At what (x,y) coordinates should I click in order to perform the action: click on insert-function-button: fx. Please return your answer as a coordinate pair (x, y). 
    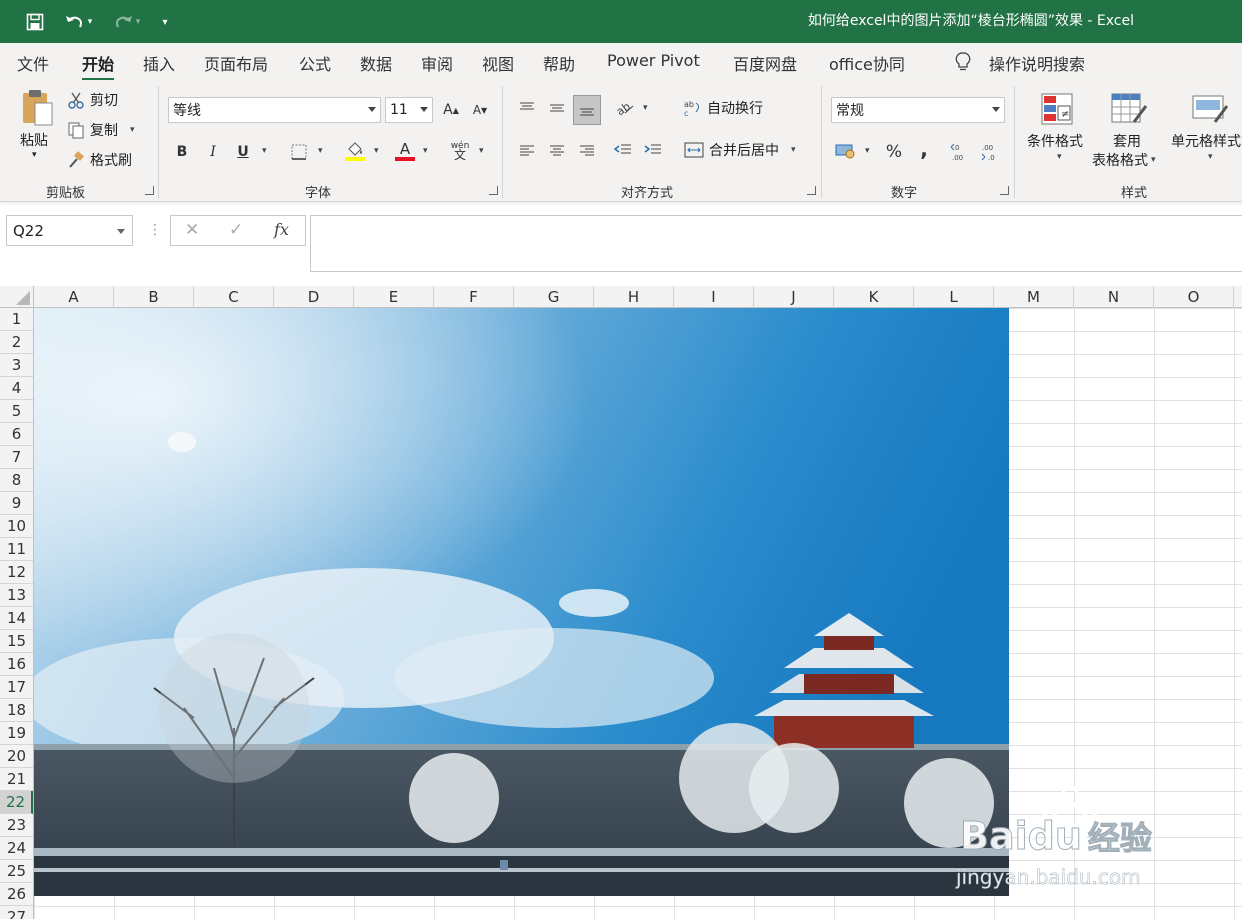
    Looking at the image, I should click on (281, 229).